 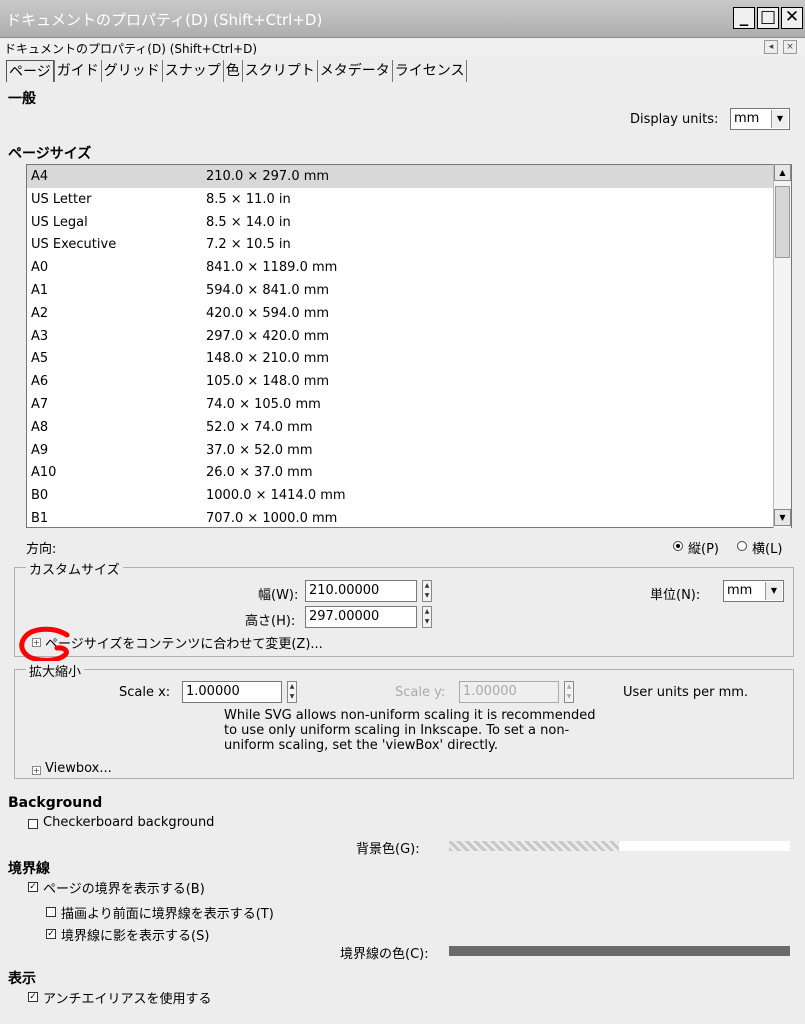 I want to click on page-size-row: A6 105.0 × 148.0 mm, so click(x=401, y=381).